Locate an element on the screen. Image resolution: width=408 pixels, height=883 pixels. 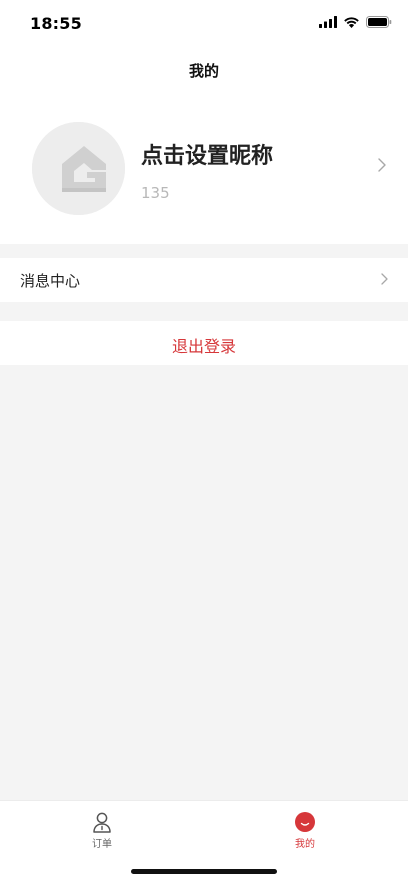
page-title: 我的 is located at coordinates (203, 71).